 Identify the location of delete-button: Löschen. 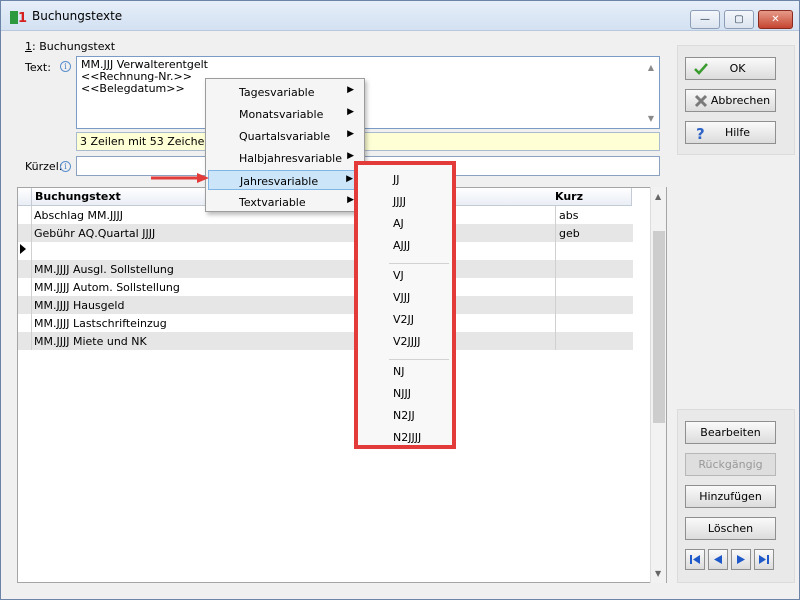
(730, 528).